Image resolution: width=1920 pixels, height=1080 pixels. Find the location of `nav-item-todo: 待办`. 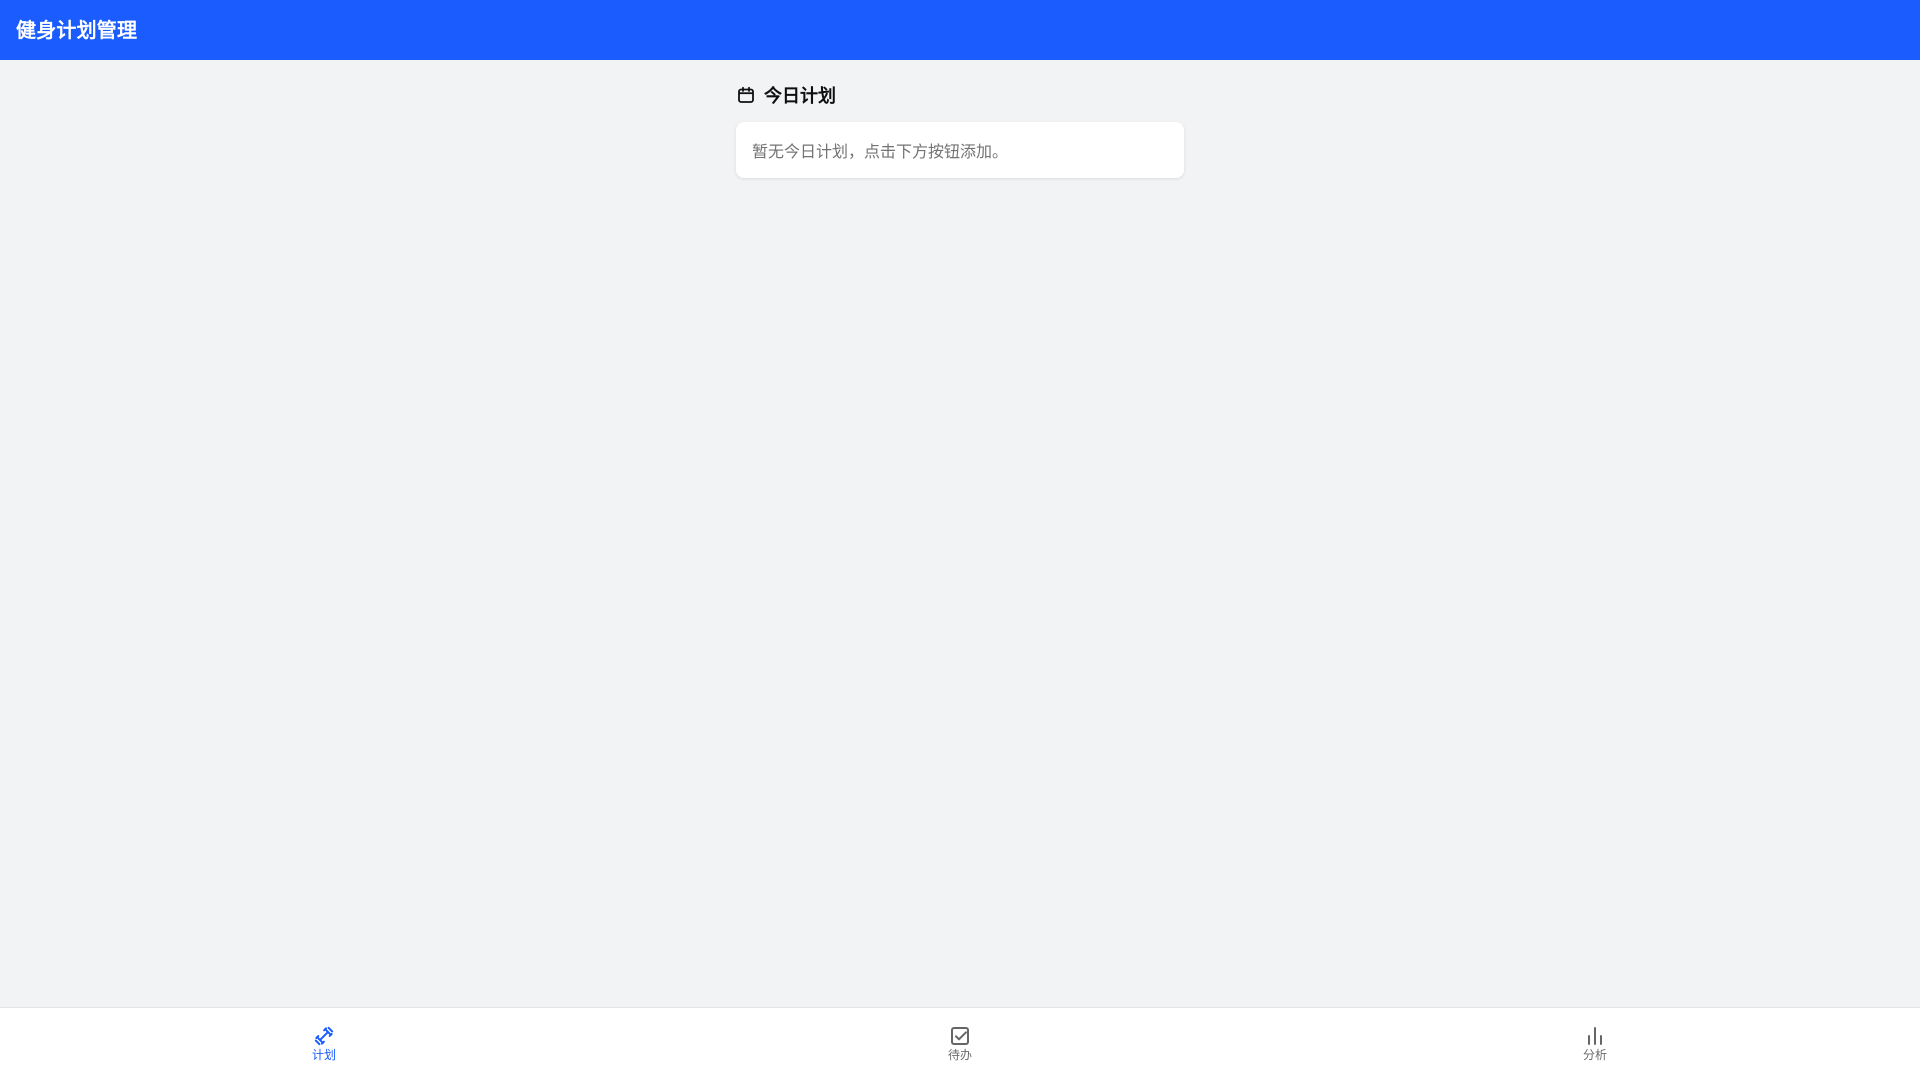

nav-item-todo: 待办 is located at coordinates (960, 1046).